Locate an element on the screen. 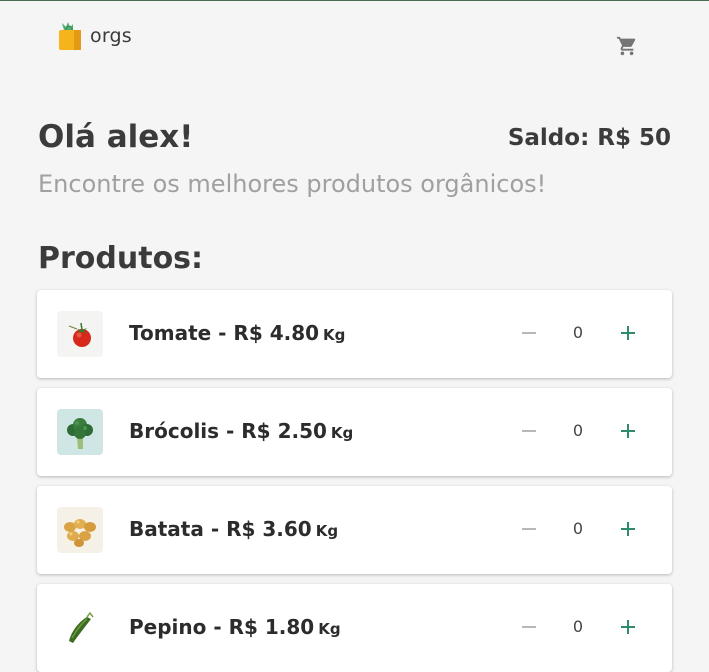 The width and height of the screenshot is (709, 672). product-card-batata: Batata - R$ 3.60 Kg 0 is located at coordinates (354, 530).